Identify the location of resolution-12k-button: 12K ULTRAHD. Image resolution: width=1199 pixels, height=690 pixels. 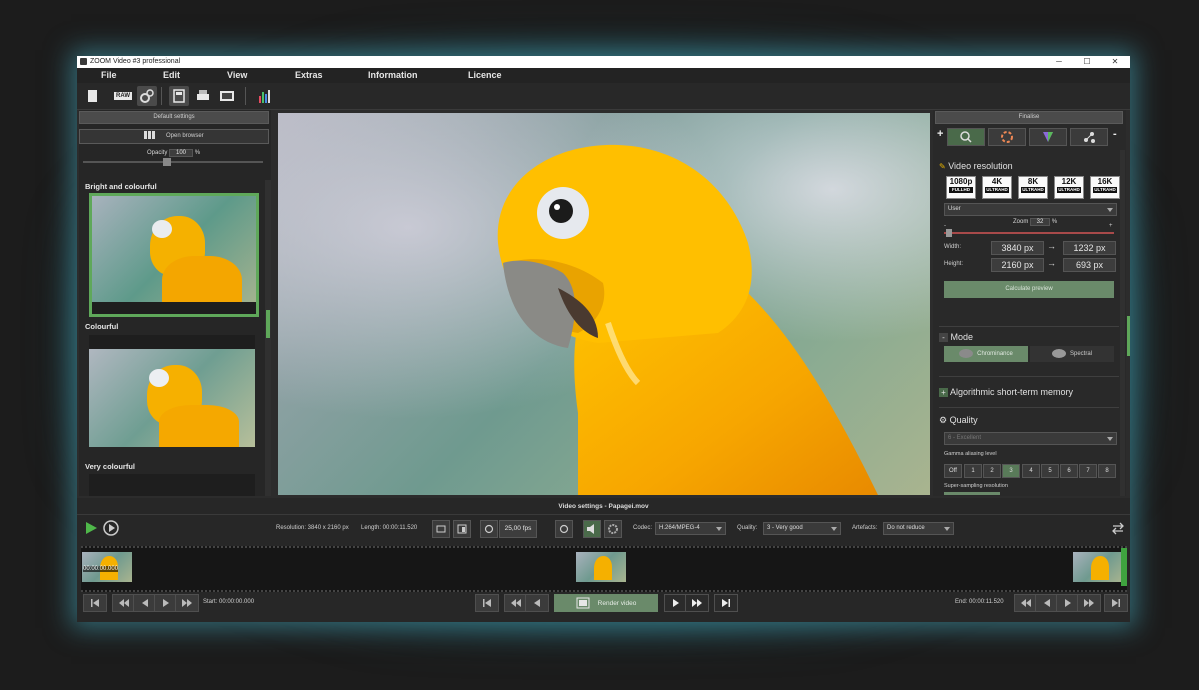
(1069, 187).